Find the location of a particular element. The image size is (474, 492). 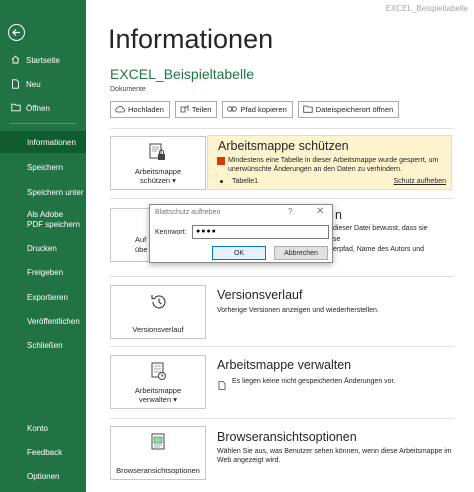

upload-label: Hochladen is located at coordinates (146, 109).